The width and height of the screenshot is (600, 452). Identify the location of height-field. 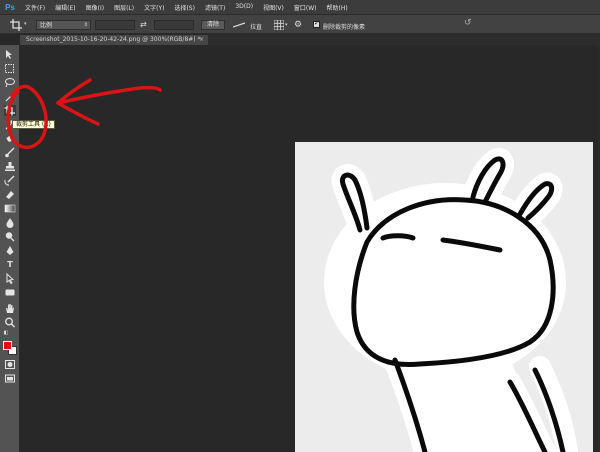
(174, 25).